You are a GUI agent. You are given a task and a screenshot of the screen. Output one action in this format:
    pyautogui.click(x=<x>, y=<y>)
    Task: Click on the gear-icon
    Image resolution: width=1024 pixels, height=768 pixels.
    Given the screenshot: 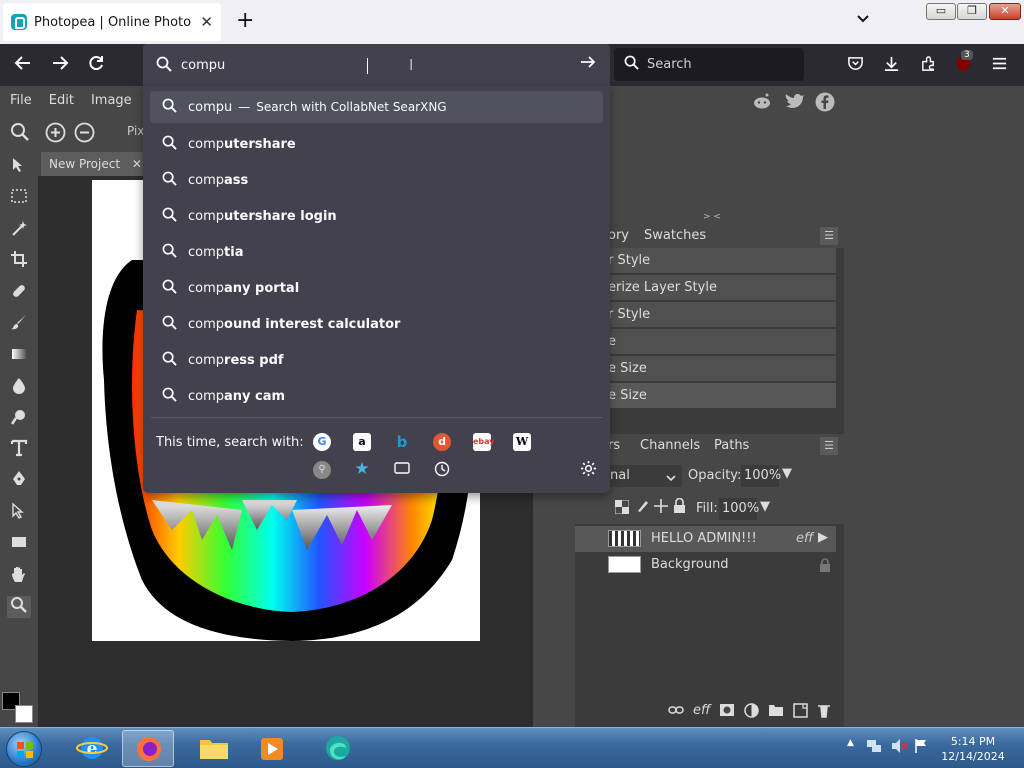 What is the action you would take?
    pyautogui.click(x=588, y=470)
    